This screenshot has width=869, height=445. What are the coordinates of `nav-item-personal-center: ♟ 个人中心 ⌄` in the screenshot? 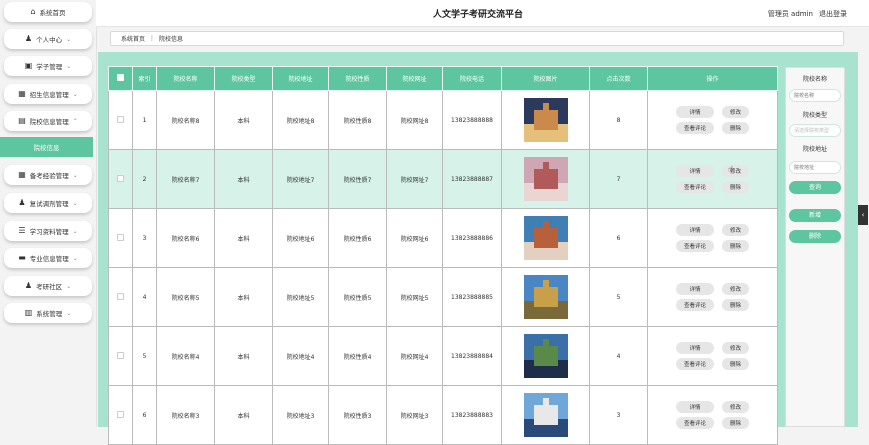 It's located at (48, 39).